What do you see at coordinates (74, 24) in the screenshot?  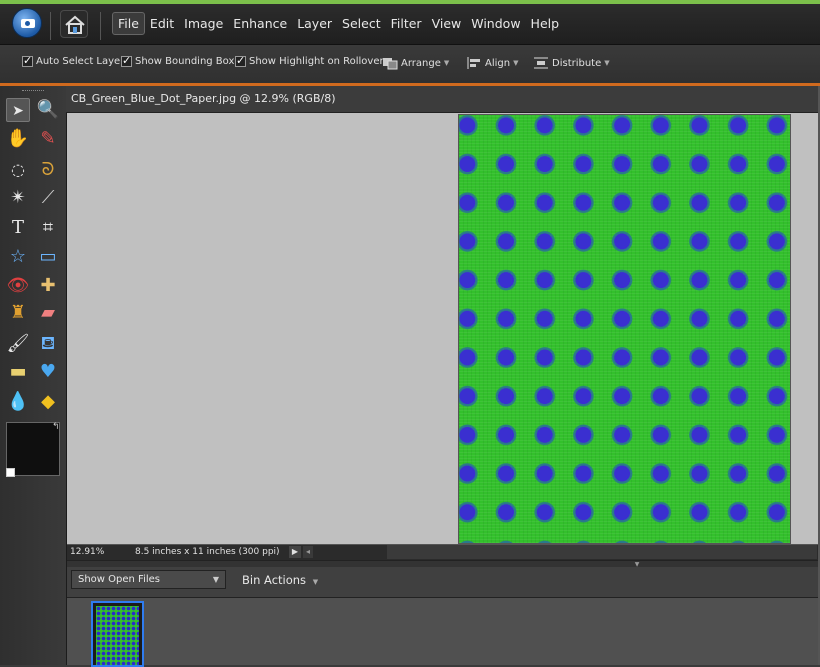 I see `home-icon` at bounding box center [74, 24].